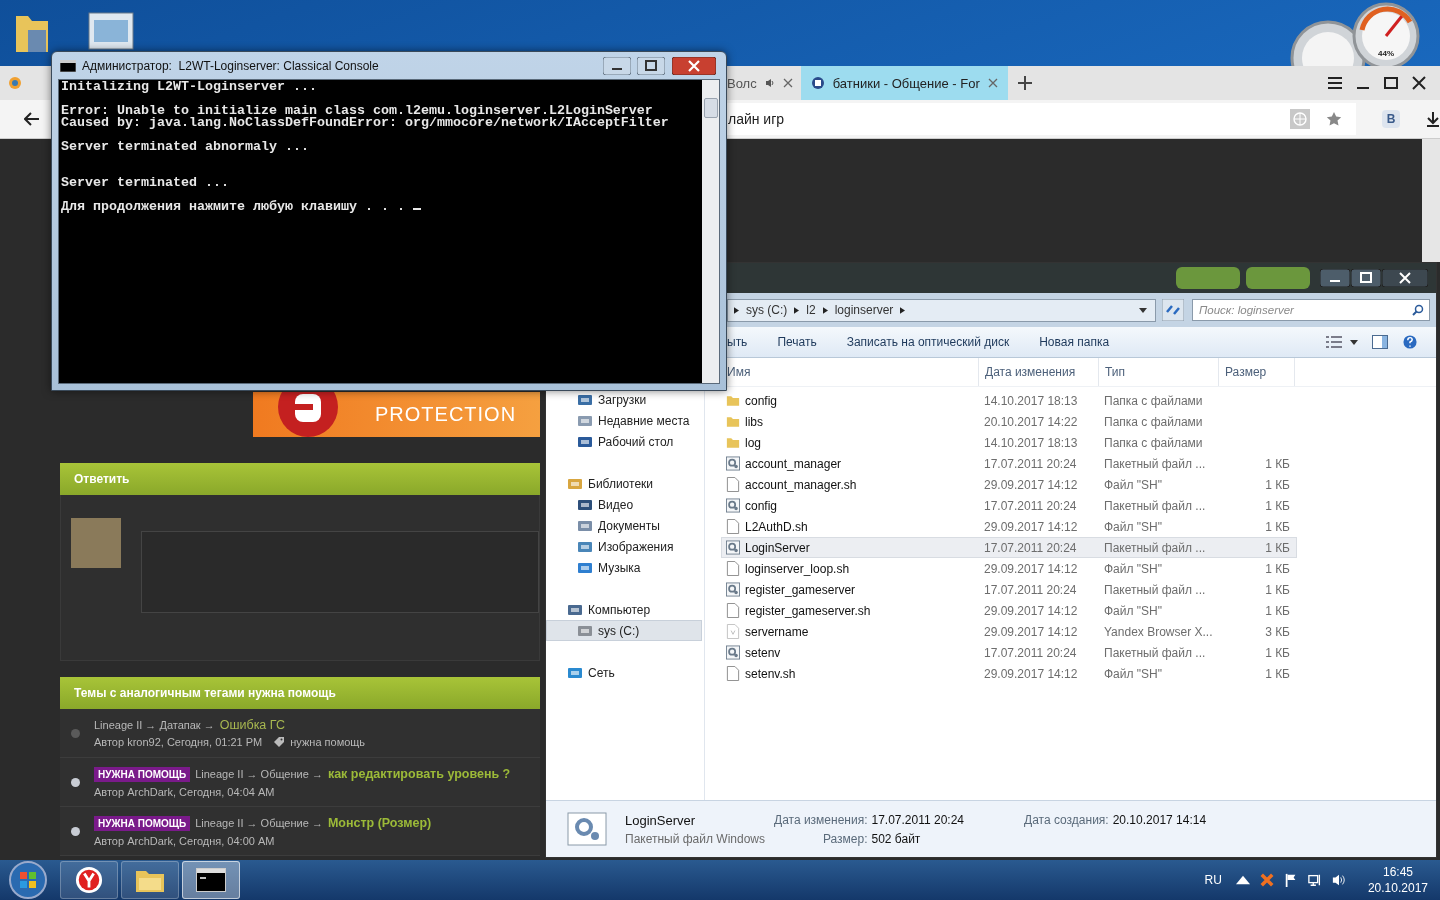  Describe the element at coordinates (1159, 372) in the screenshot. I see `column-header: Тип` at that location.